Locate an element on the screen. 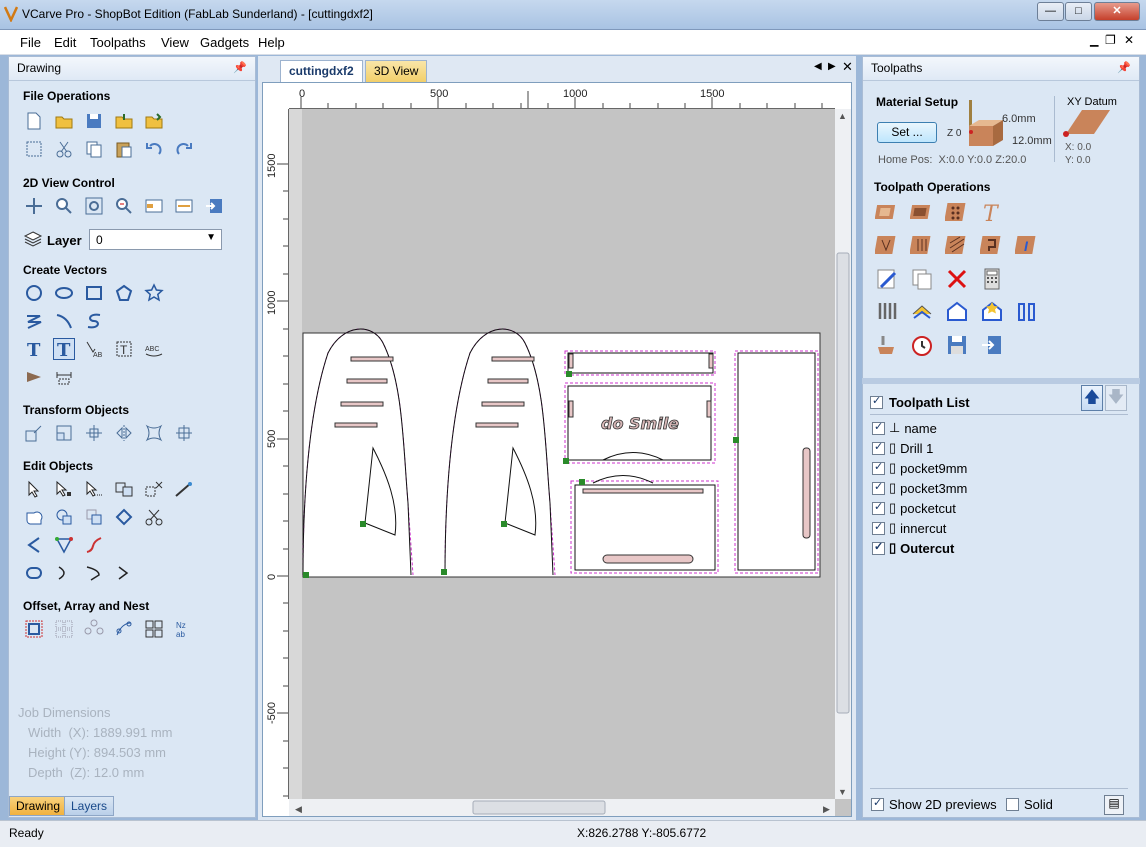 The height and width of the screenshot is (847, 1146). bend-text-icon: ABC is located at coordinates (154, 349).